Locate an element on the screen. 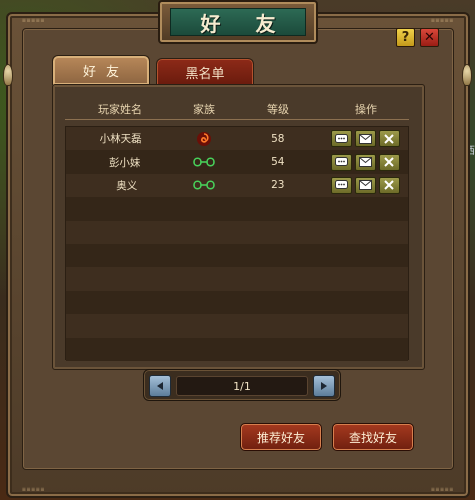  header-level: 等级 is located at coordinates (278, 109).